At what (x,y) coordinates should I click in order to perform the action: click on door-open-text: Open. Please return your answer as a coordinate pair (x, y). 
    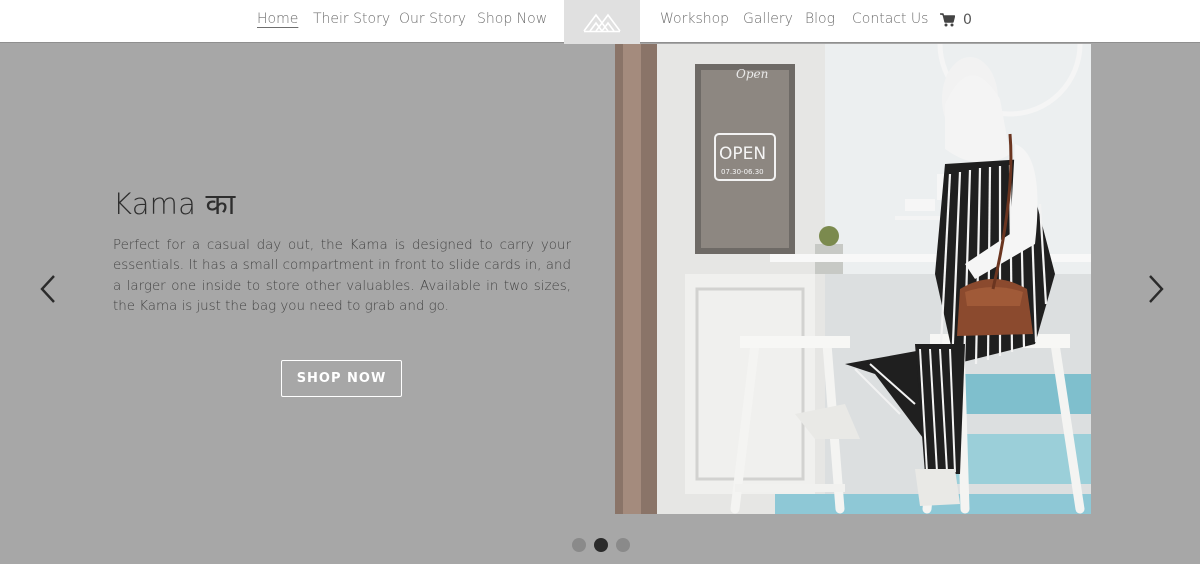
    Looking at the image, I should click on (752, 74).